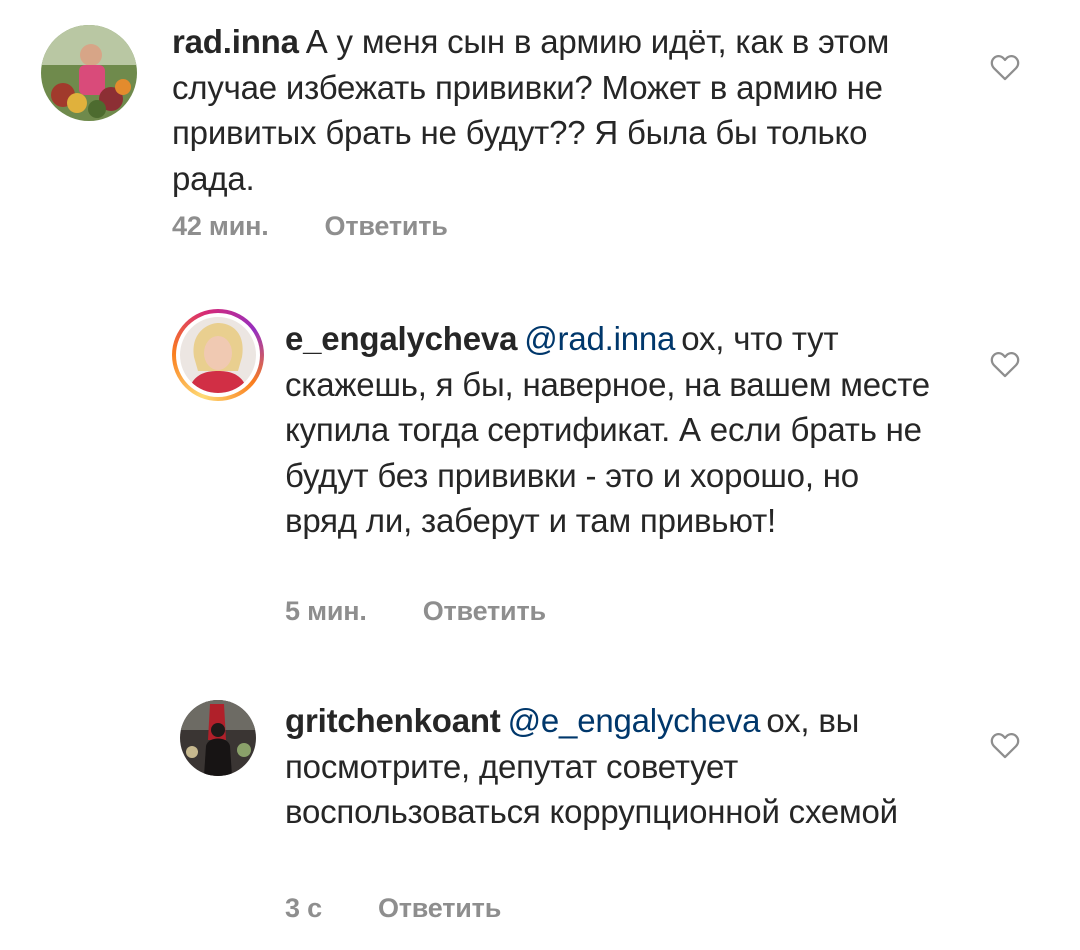 The width and height of the screenshot is (1080, 950). What do you see at coordinates (401, 338) in the screenshot?
I see `comment-username: e_engalycheva` at bounding box center [401, 338].